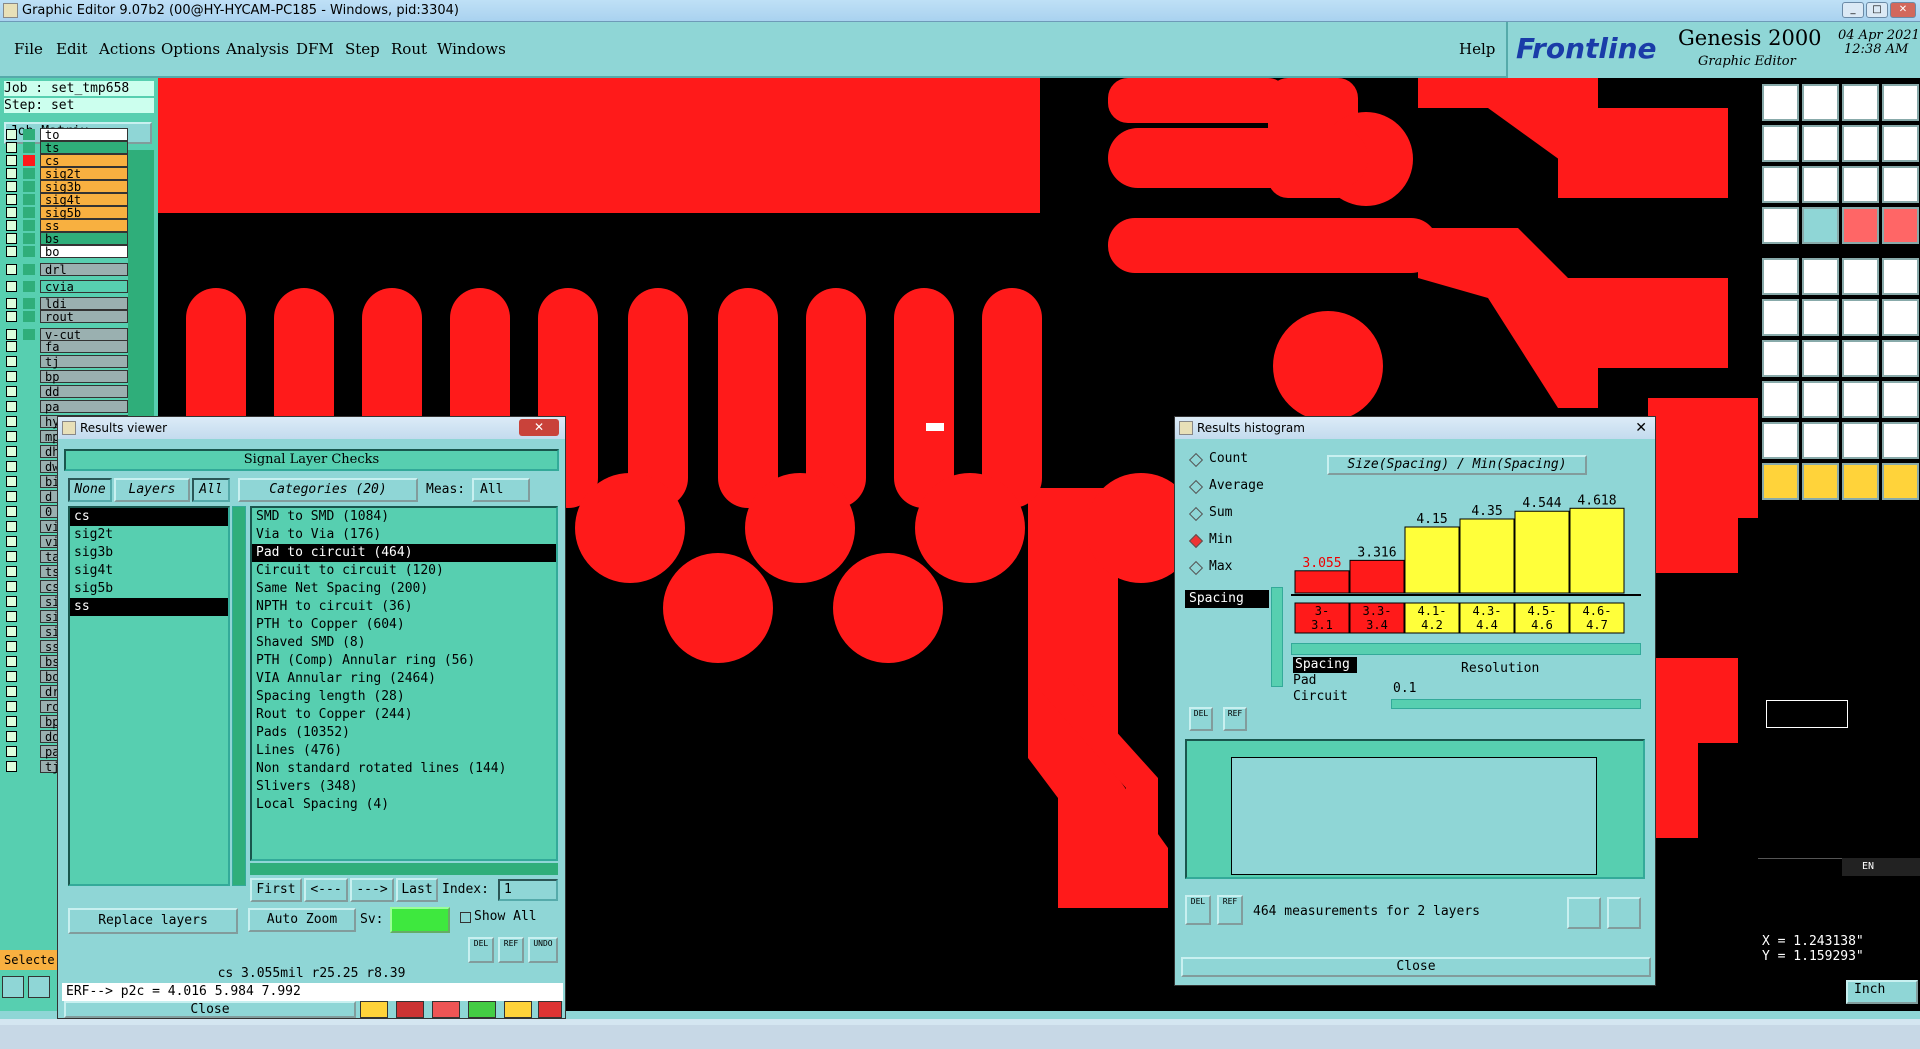 The image size is (1920, 1049). What do you see at coordinates (67, 161) in the screenshot?
I see `layer-row: cs` at bounding box center [67, 161].